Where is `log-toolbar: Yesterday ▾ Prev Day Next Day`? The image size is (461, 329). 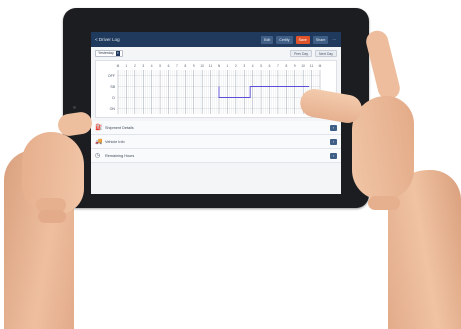
log-toolbar: Yesterday ▾ Prev Day Next Day is located at coordinates (216, 53).